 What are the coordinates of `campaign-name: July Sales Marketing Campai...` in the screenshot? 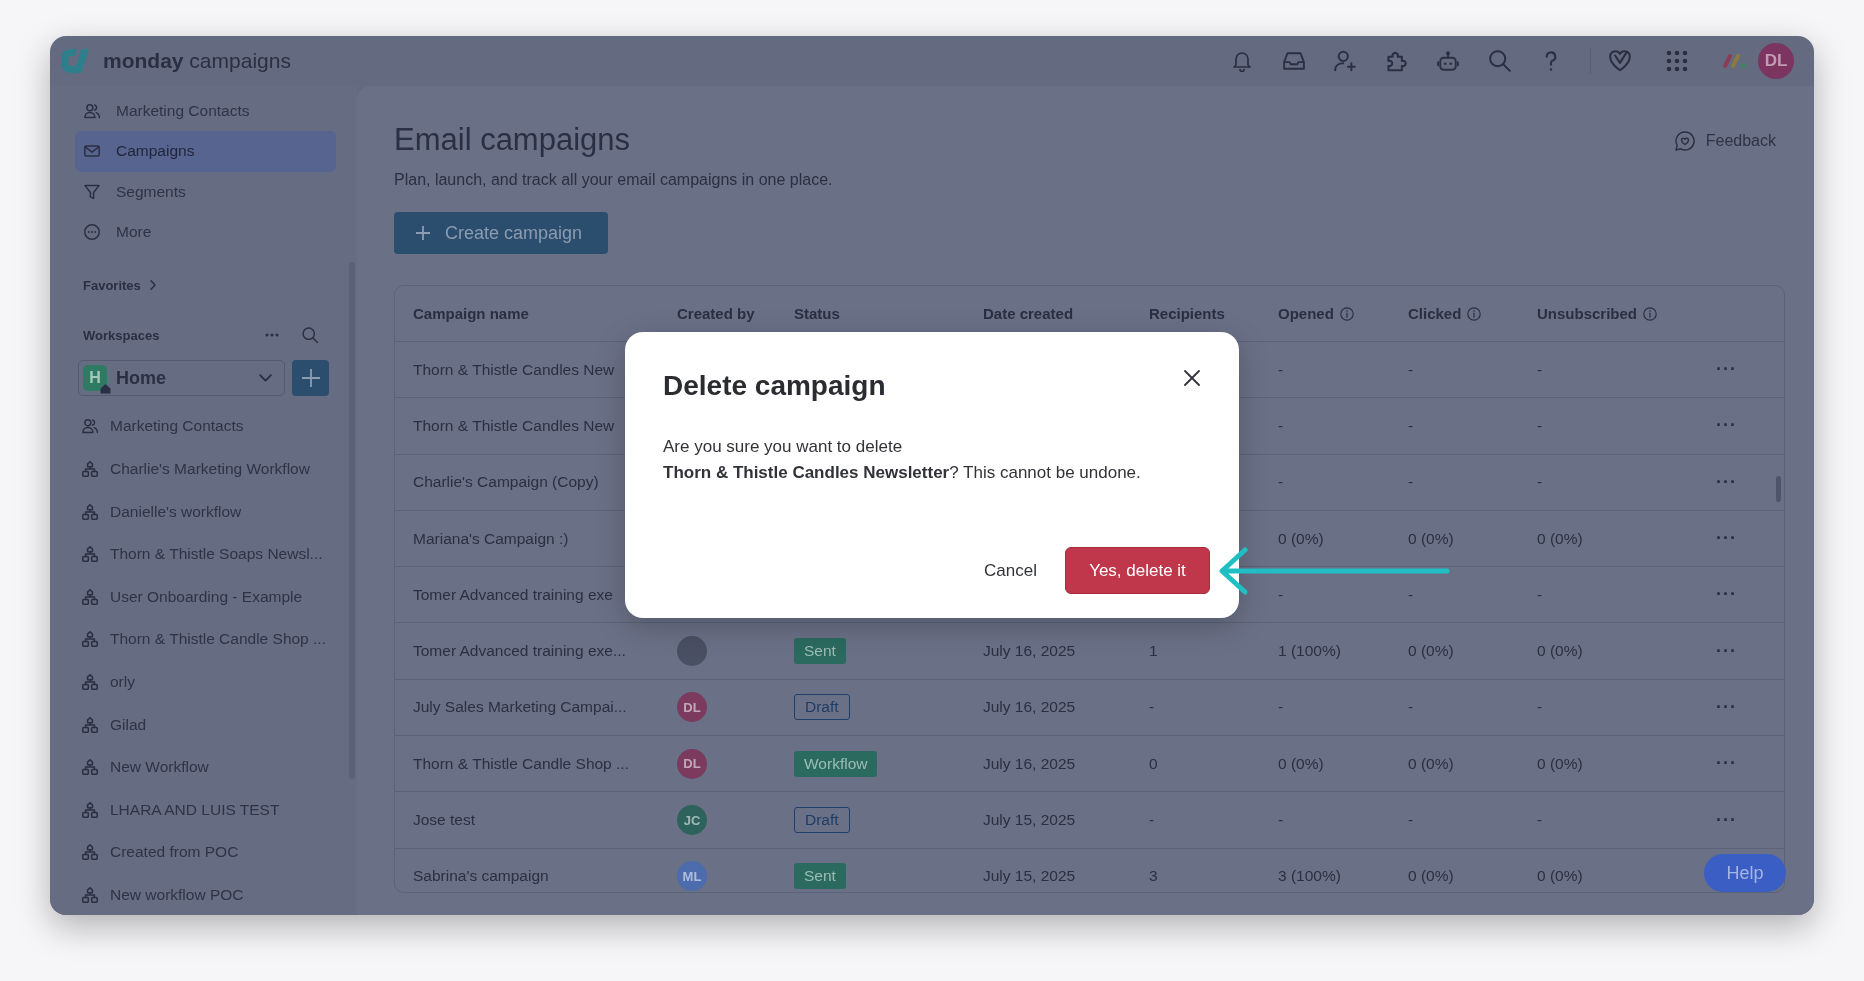 It's located at (520, 707).